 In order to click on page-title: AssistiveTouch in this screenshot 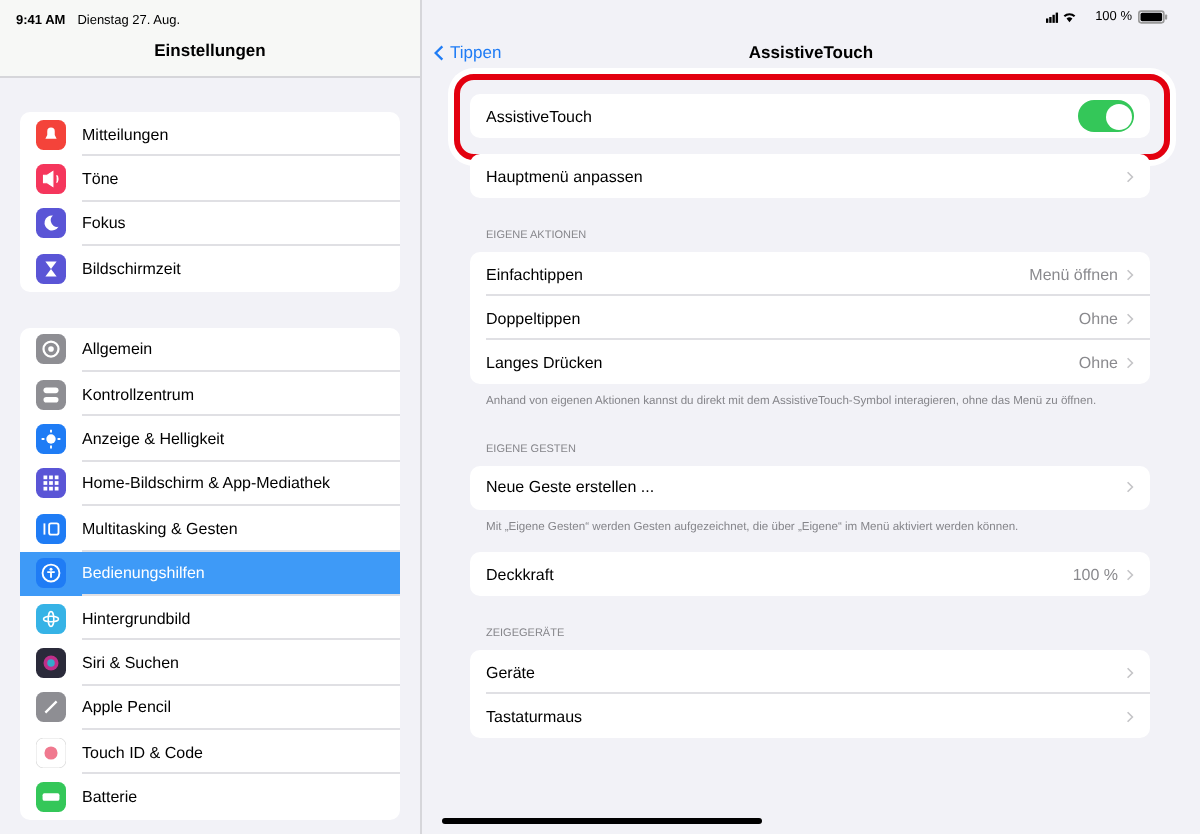, I will do `click(811, 52)`.